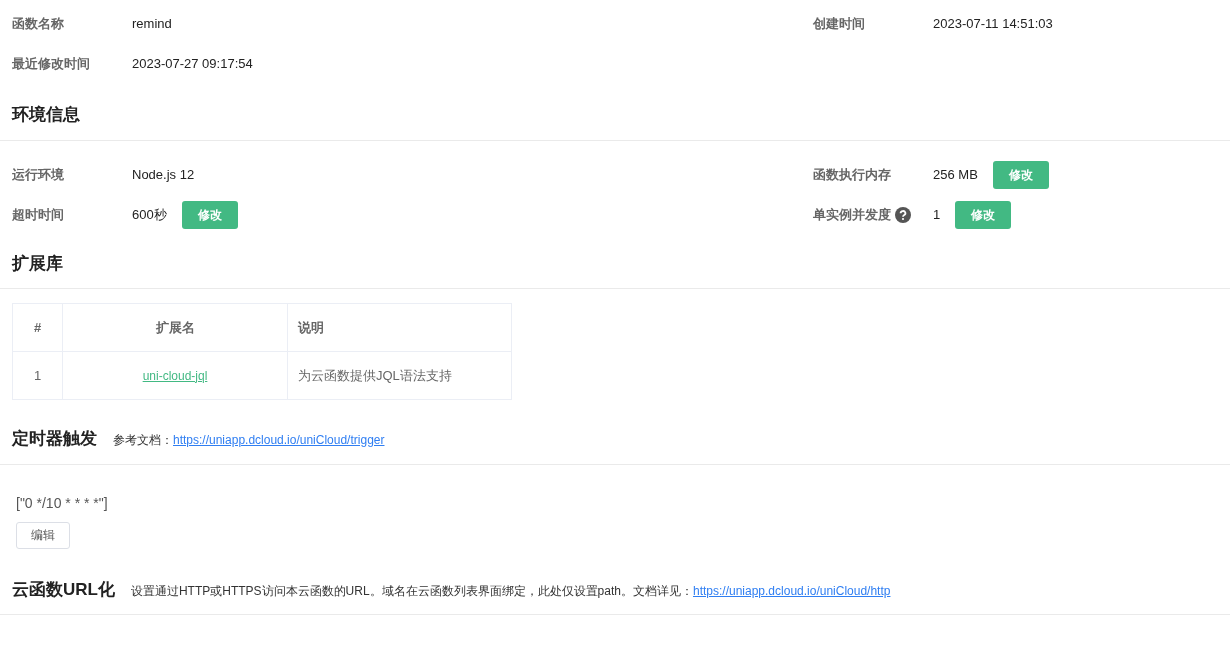 The height and width of the screenshot is (647, 1230). What do you see at coordinates (993, 24) in the screenshot?
I see `field-value: 2023-07-11 14:51:03` at bounding box center [993, 24].